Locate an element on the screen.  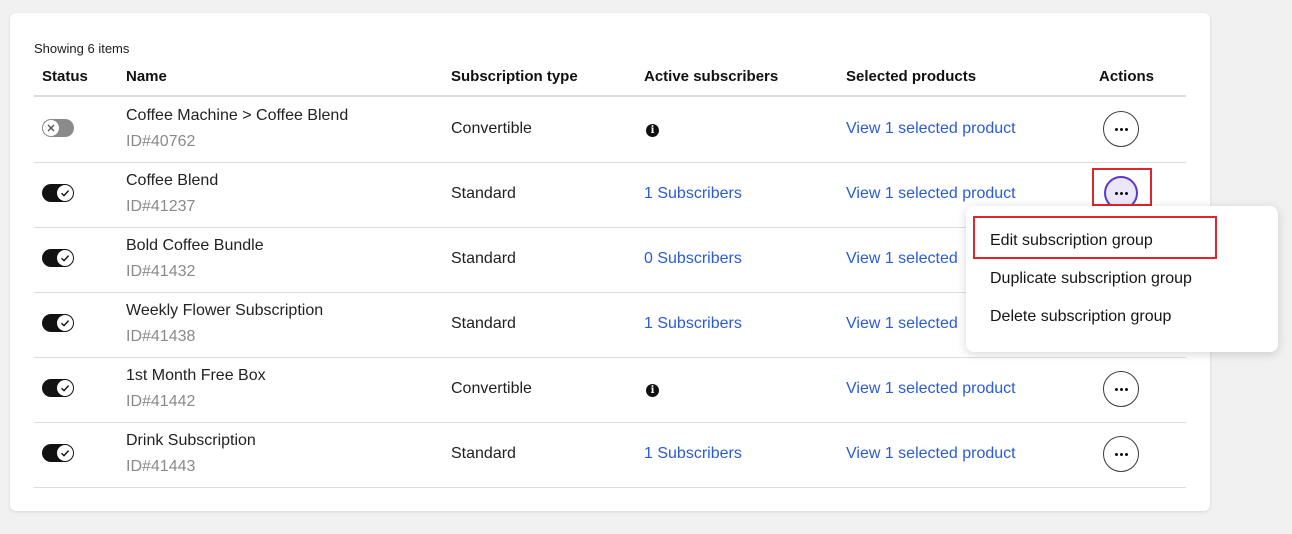
group-name: Coffee Blend is located at coordinates (172, 180).